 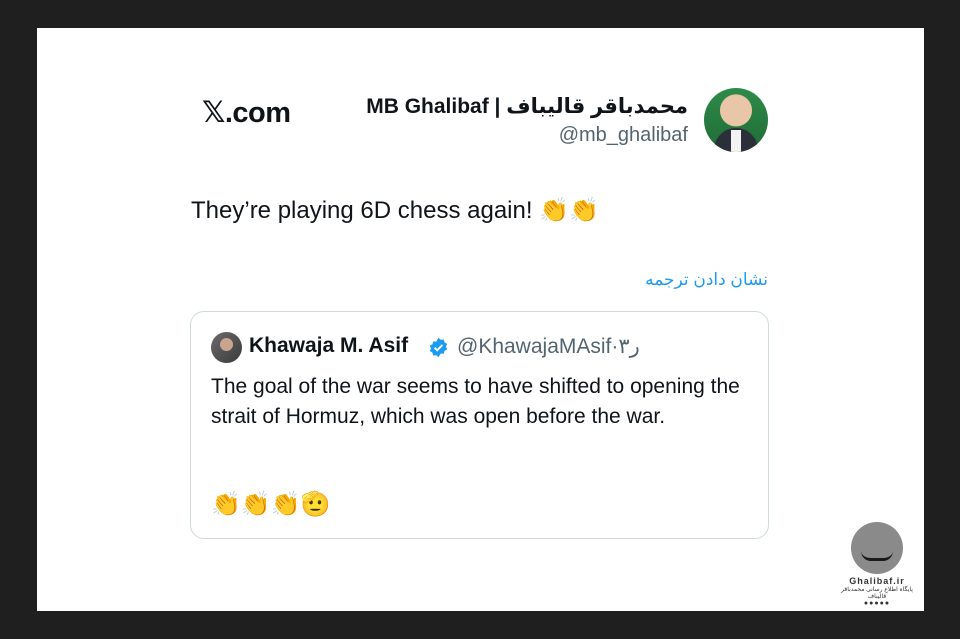 What do you see at coordinates (877, 603) in the screenshot?
I see `social-icons: ●●●●●` at bounding box center [877, 603].